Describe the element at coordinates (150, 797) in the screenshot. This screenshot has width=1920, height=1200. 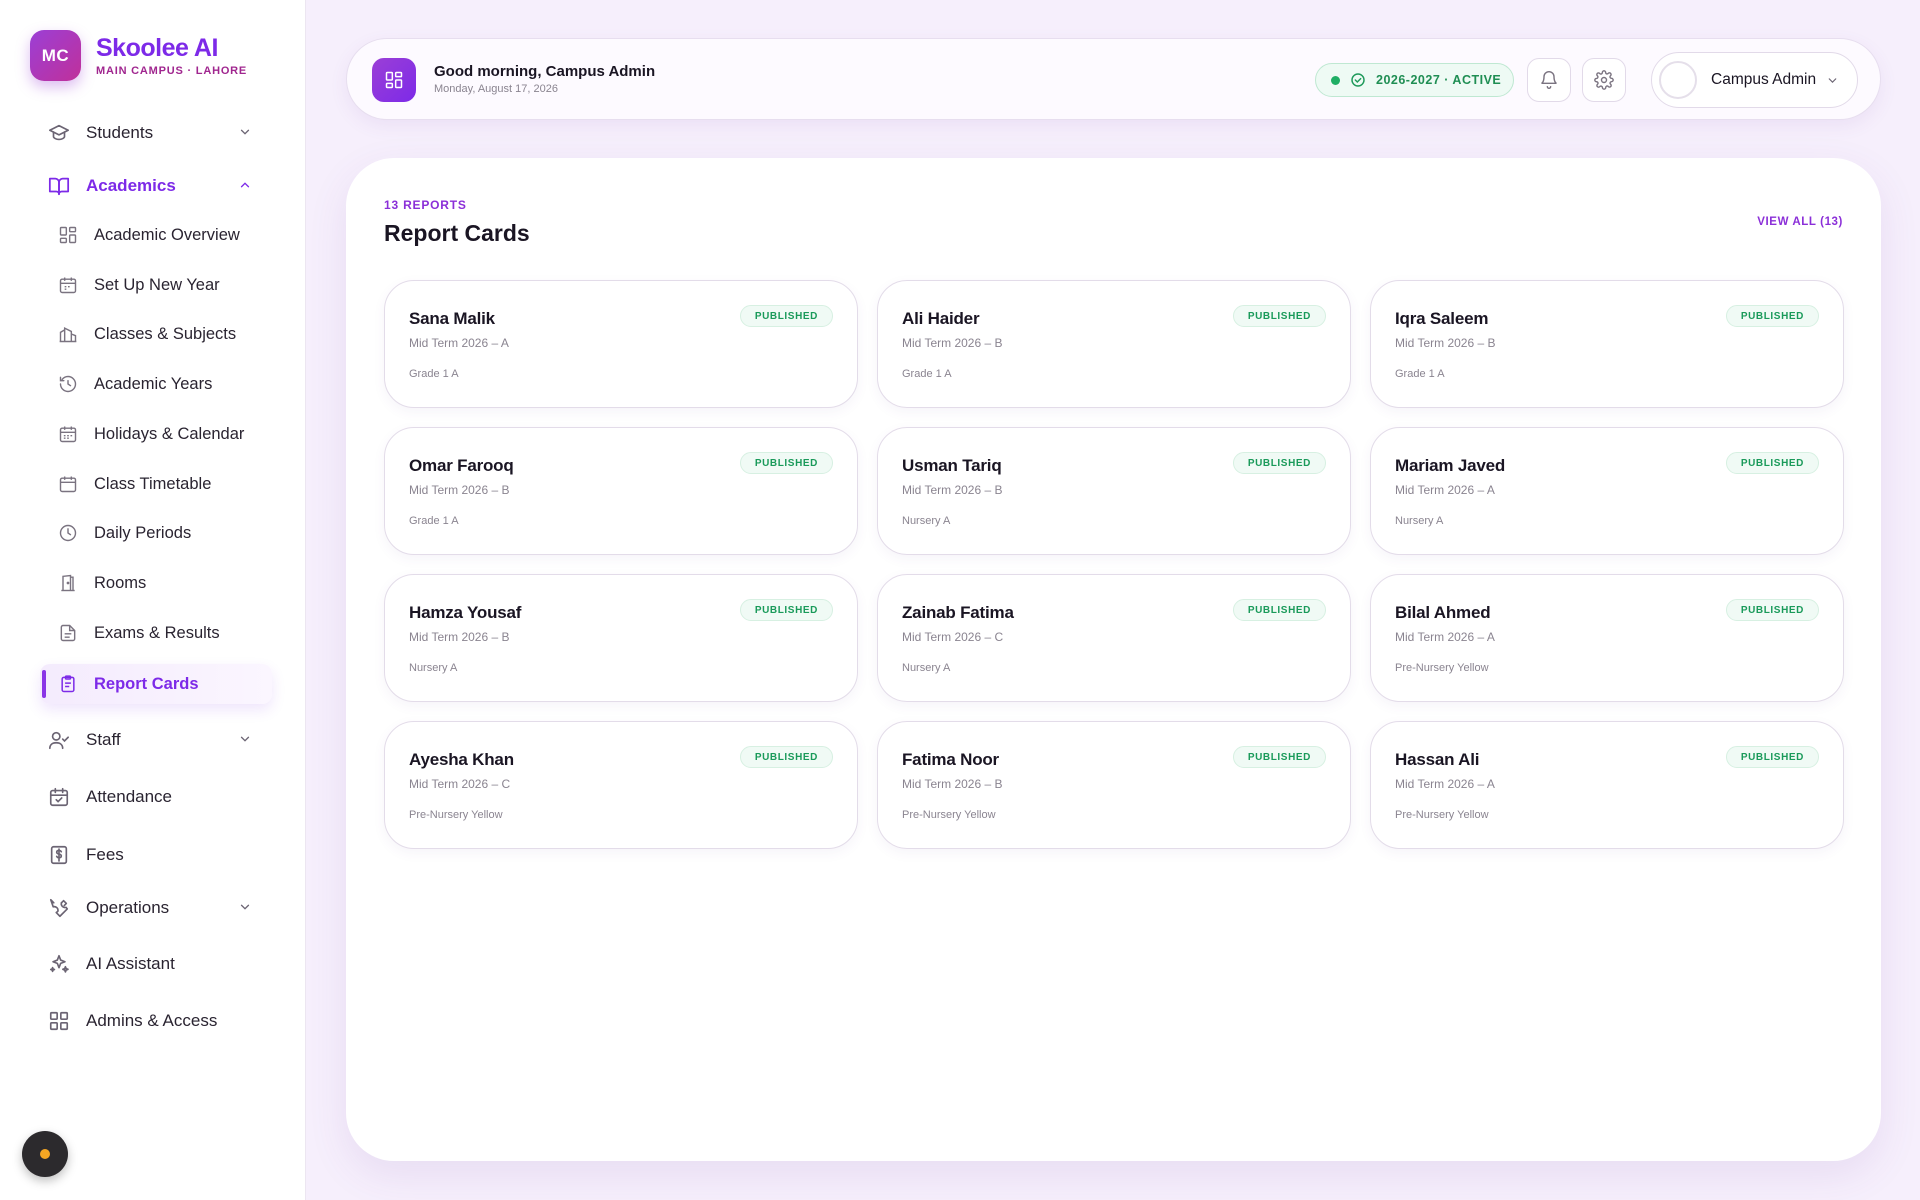
I see `sidebar-item-attendance: Attendance` at that location.